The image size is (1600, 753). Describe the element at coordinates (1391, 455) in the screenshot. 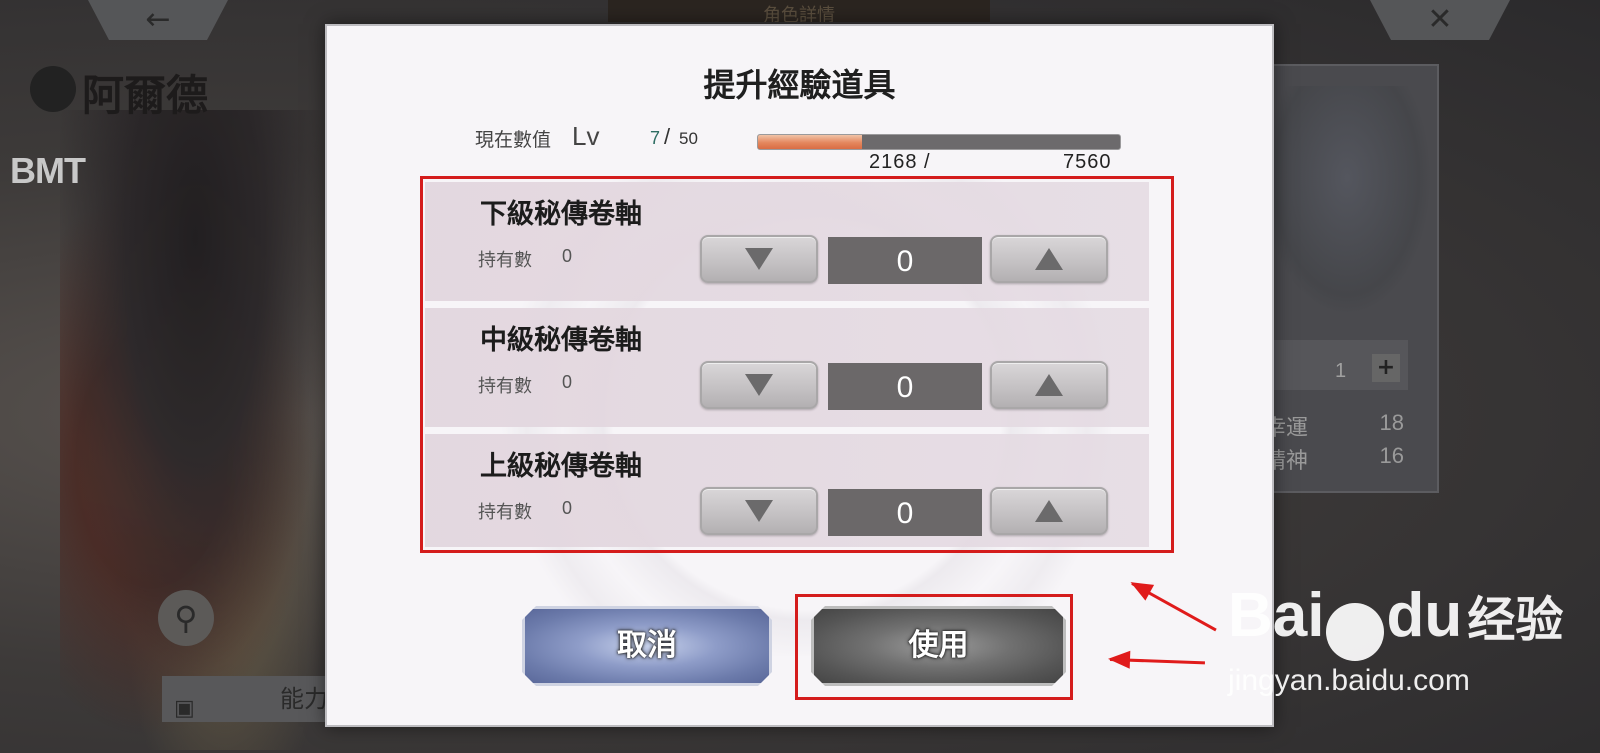

I see `stat-value: 16` at that location.